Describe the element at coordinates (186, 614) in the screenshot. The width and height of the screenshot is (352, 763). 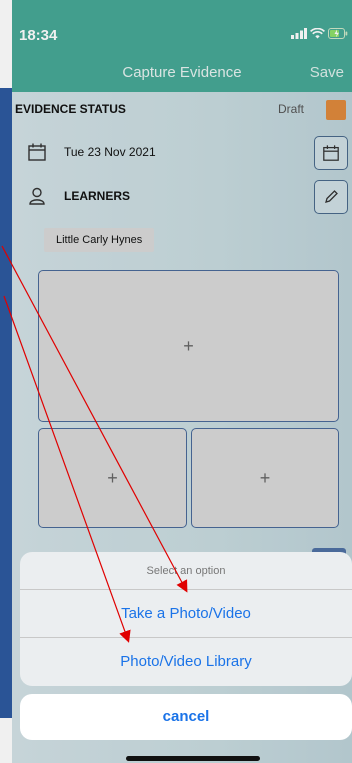
I see `take-photo-video-option: Take a Photo/Video` at that location.